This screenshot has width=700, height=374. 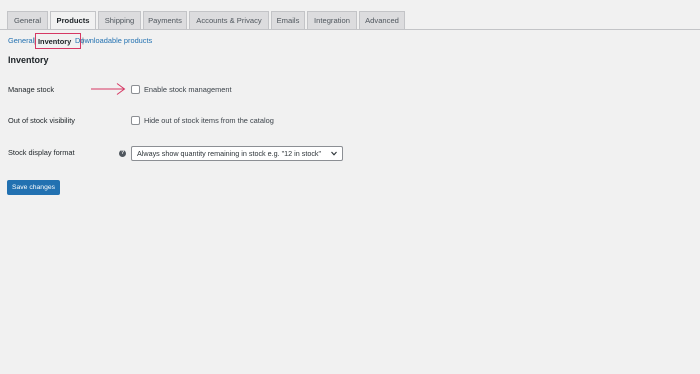 What do you see at coordinates (27, 20) in the screenshot?
I see `tab-general: General` at bounding box center [27, 20].